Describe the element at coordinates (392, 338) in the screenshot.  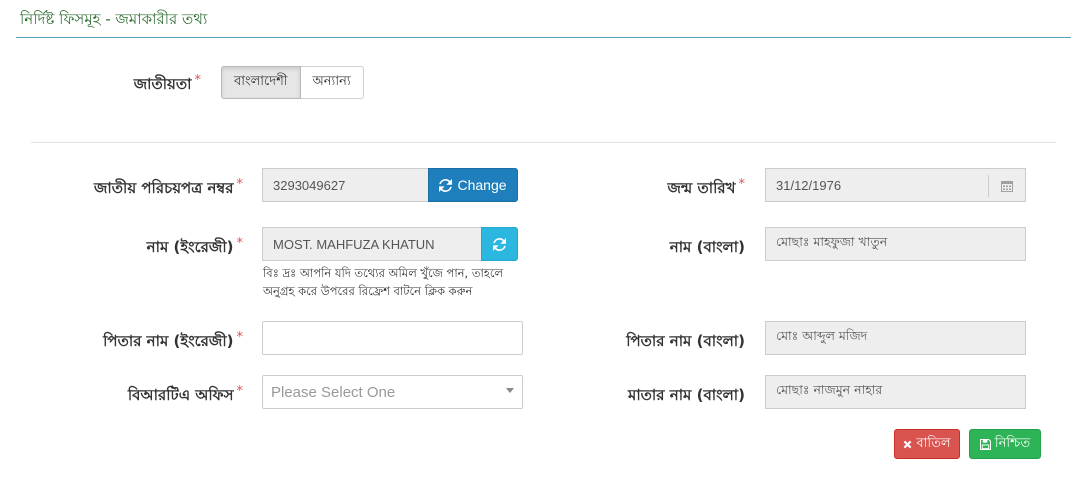
I see `father-en-input` at that location.